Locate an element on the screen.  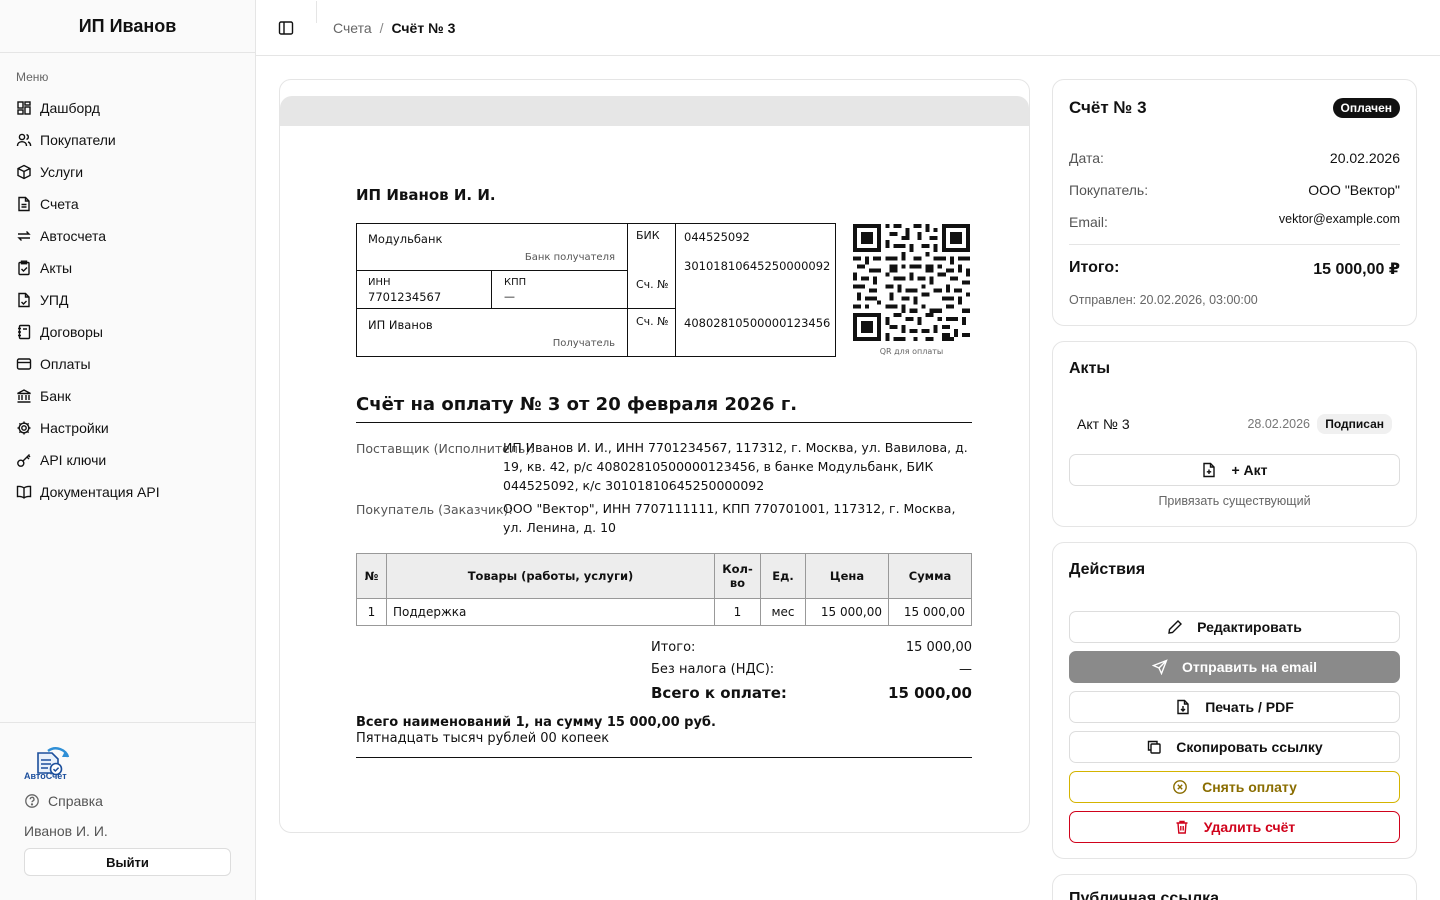
circle-x-icon is located at coordinates (1180, 787).